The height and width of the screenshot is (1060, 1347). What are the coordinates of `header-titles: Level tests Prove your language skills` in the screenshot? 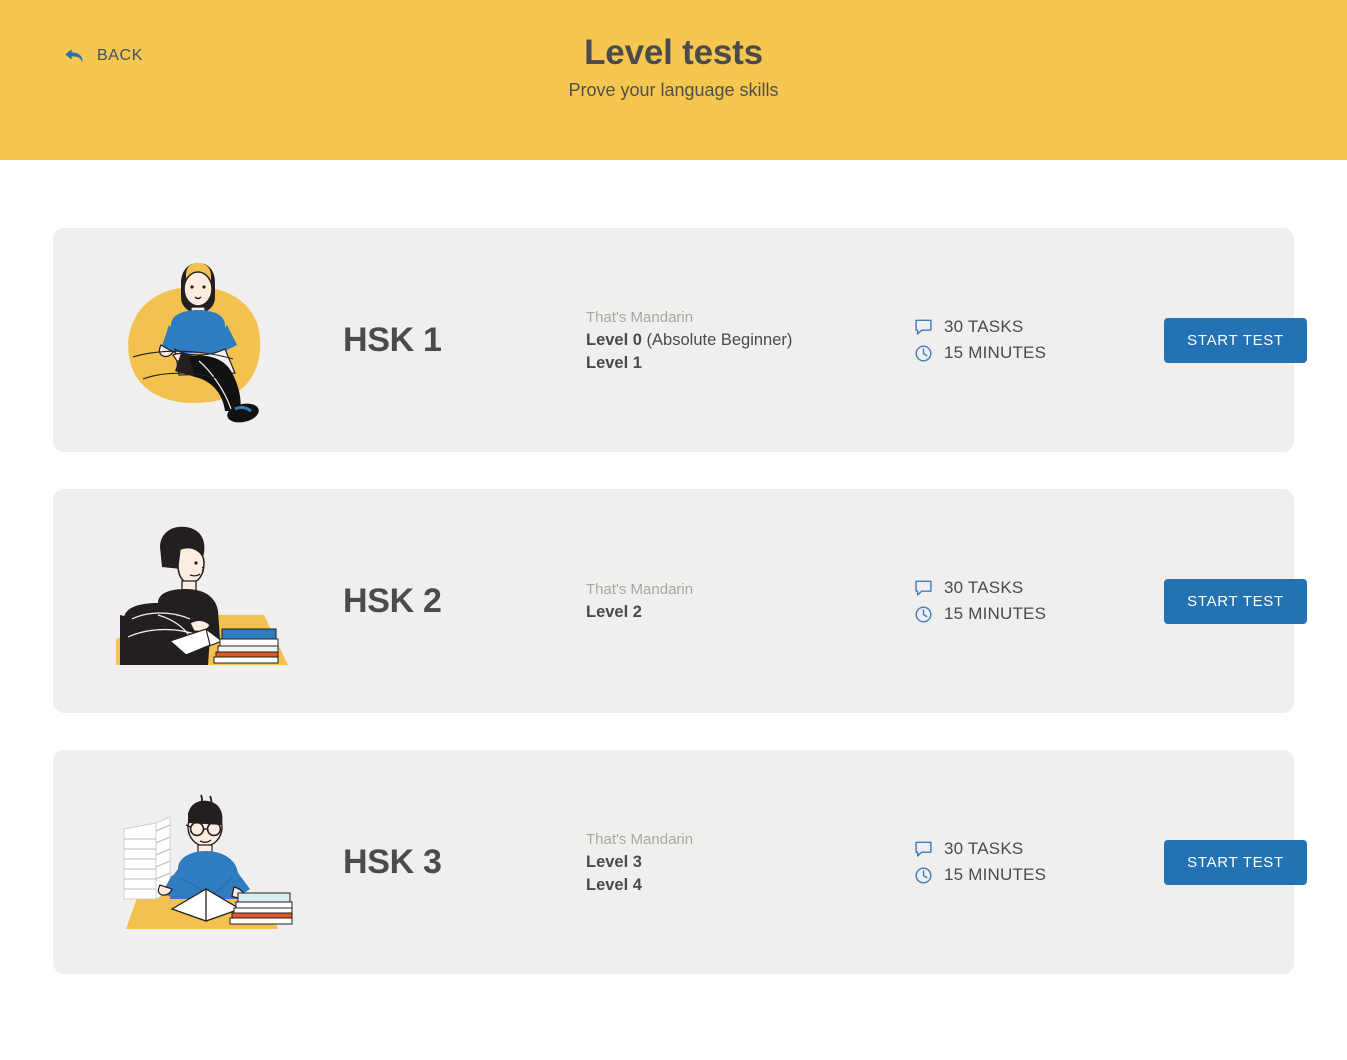 It's located at (673, 67).